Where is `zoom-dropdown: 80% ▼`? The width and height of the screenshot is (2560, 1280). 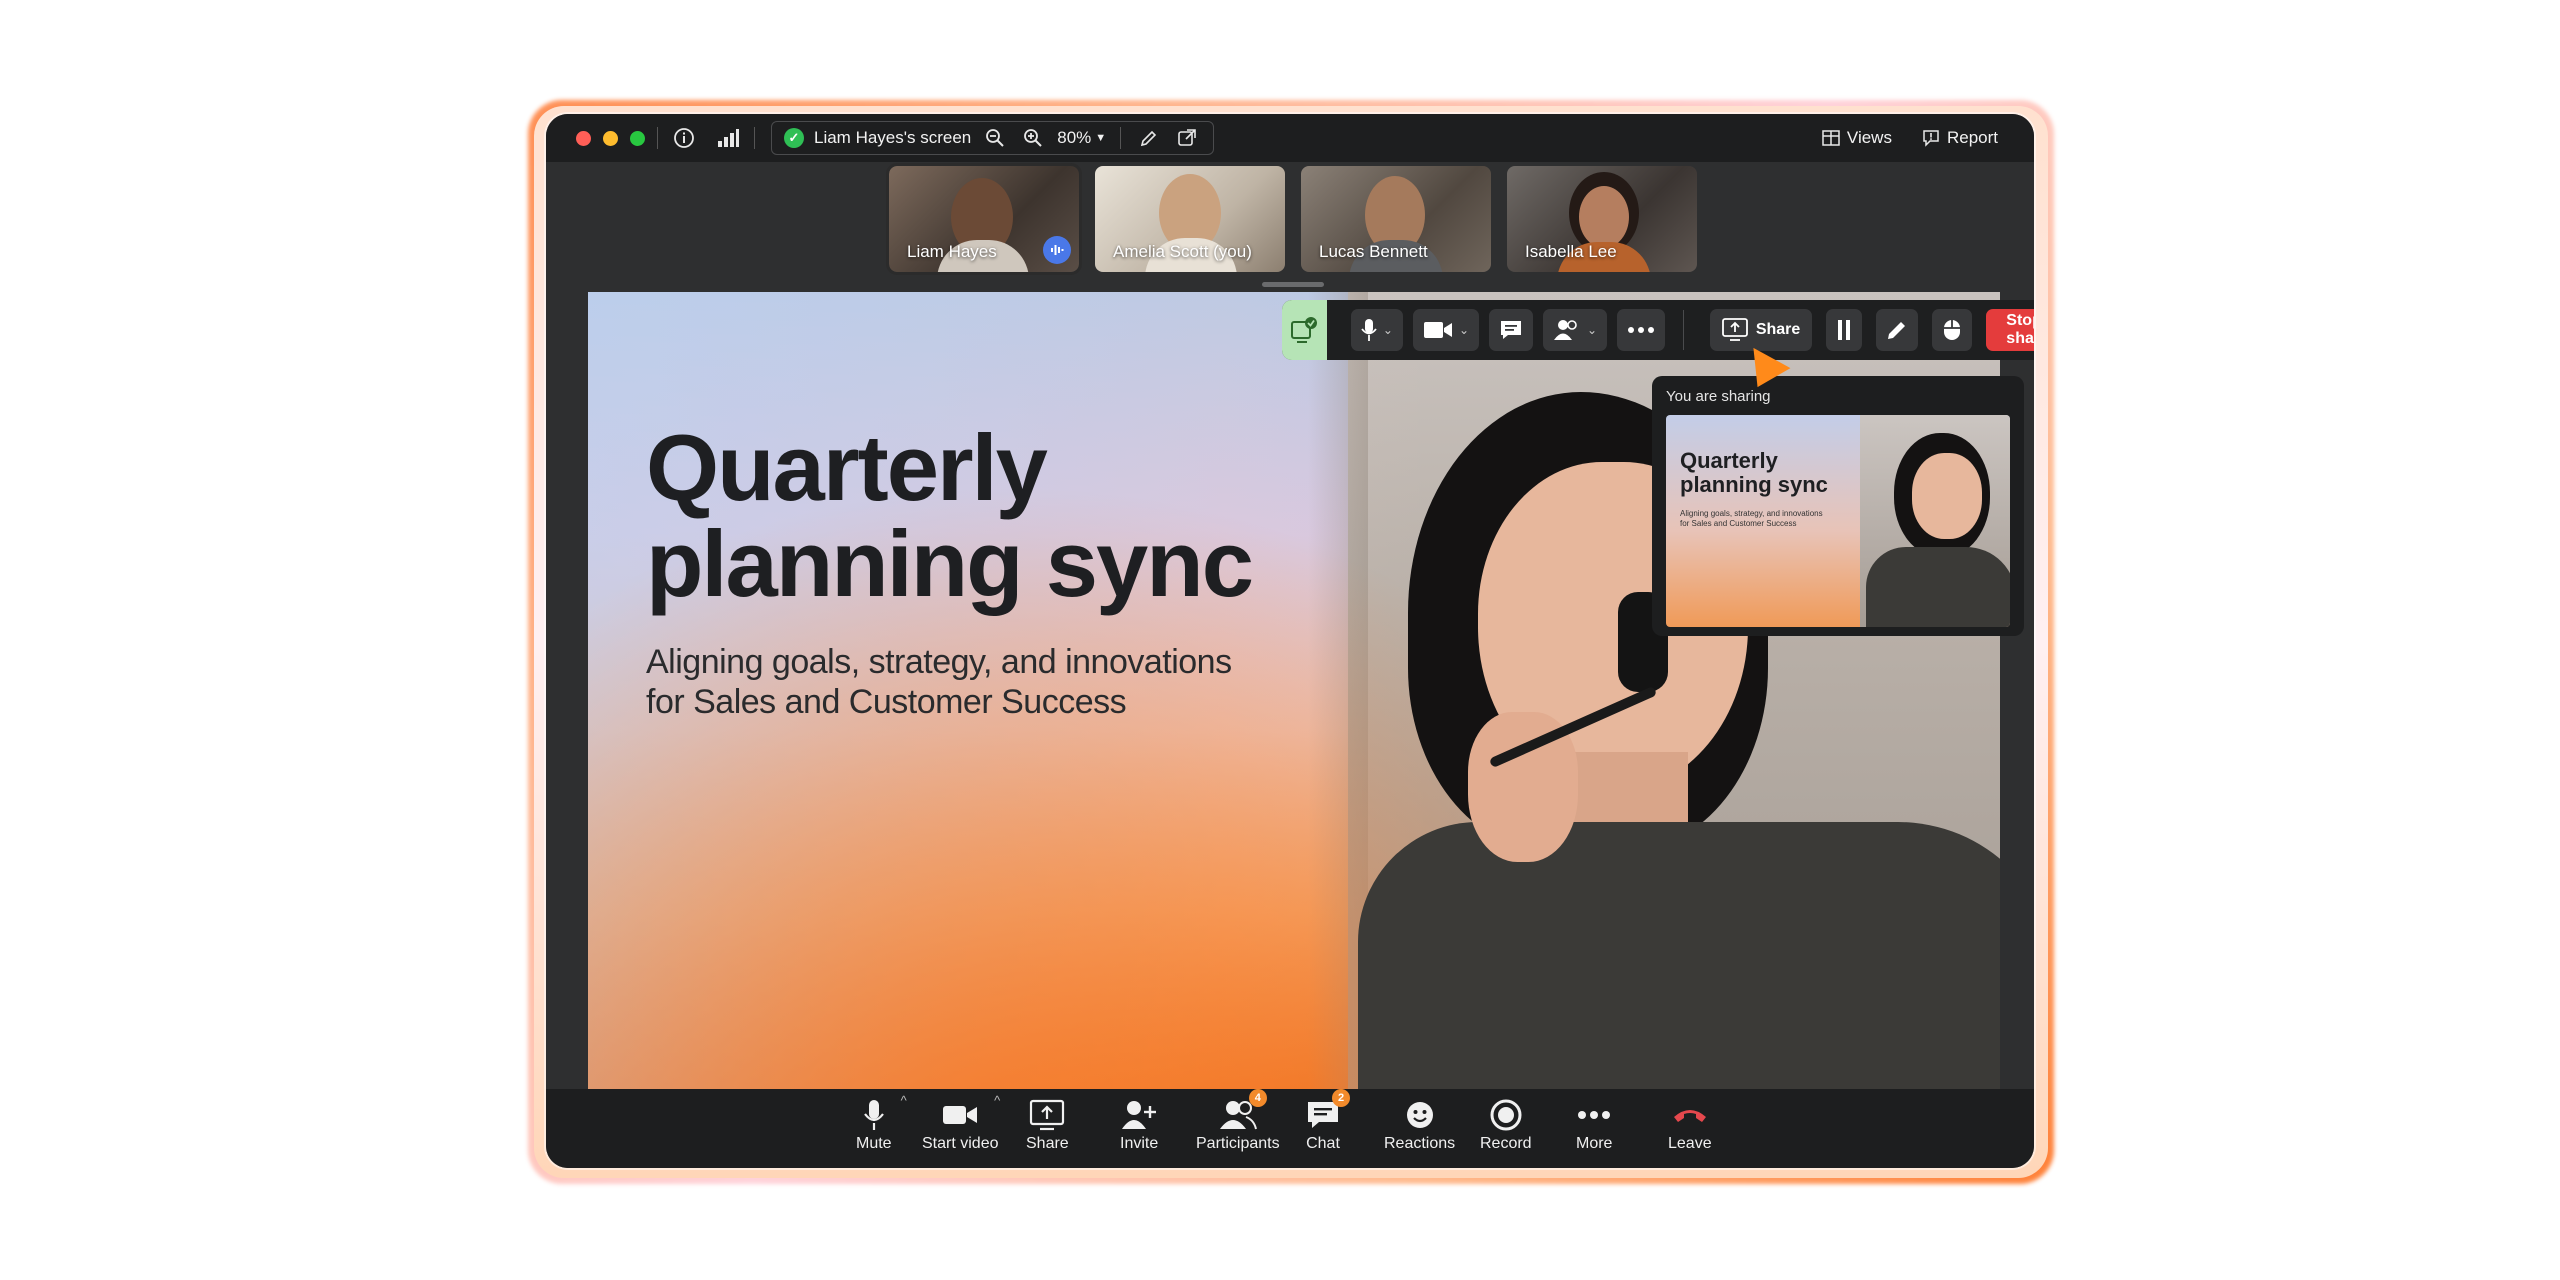
zoom-dropdown: 80% ▼ is located at coordinates (1081, 138).